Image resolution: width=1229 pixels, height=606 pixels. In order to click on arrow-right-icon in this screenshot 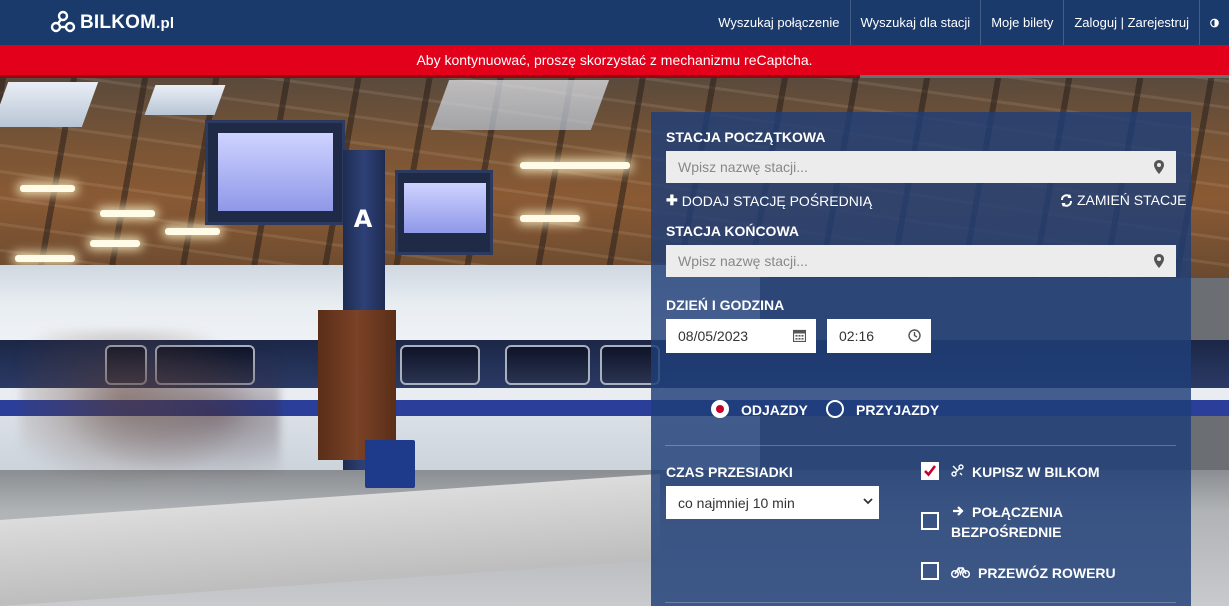, I will do `click(958, 511)`.